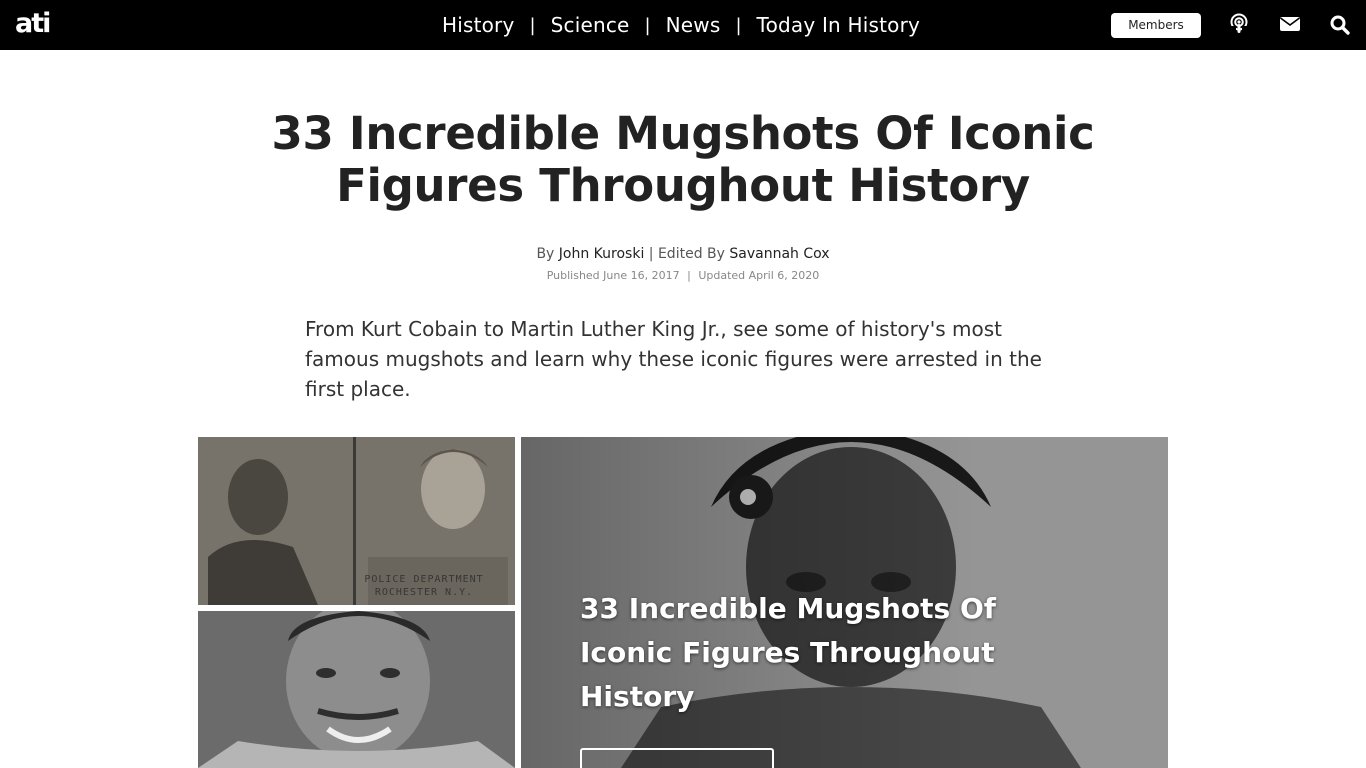 The height and width of the screenshot is (768, 1366). What do you see at coordinates (779, 254) in the screenshot?
I see `editor-link: Savannah Cox` at bounding box center [779, 254].